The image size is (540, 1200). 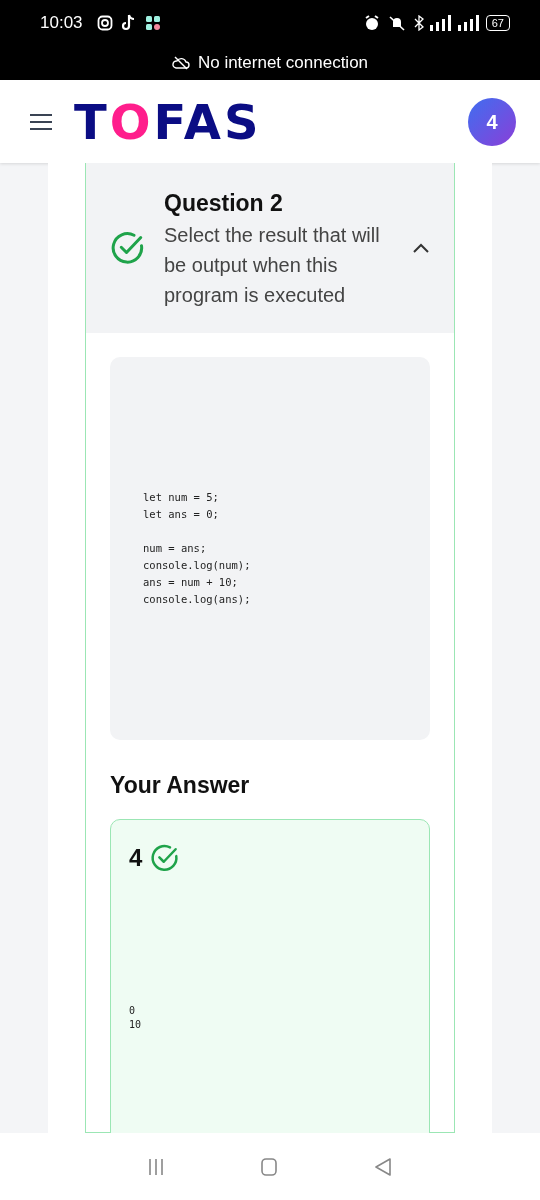 What do you see at coordinates (371, 23) in the screenshot?
I see `alarm-icon` at bounding box center [371, 23].